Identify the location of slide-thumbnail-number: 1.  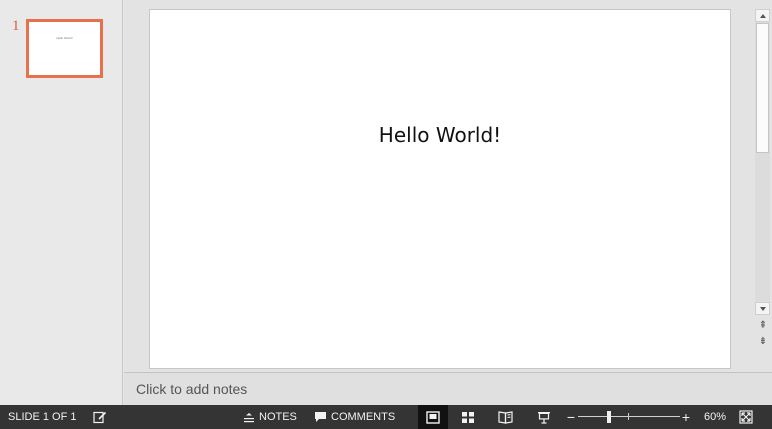
(16, 26).